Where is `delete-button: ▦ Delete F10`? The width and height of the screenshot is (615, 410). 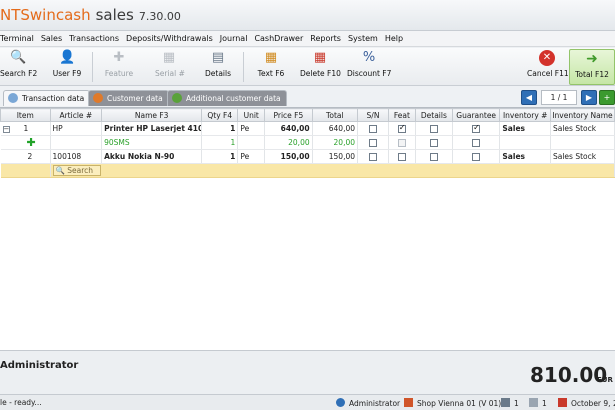
delete-button: ▦ Delete F10 is located at coordinates (320, 67).